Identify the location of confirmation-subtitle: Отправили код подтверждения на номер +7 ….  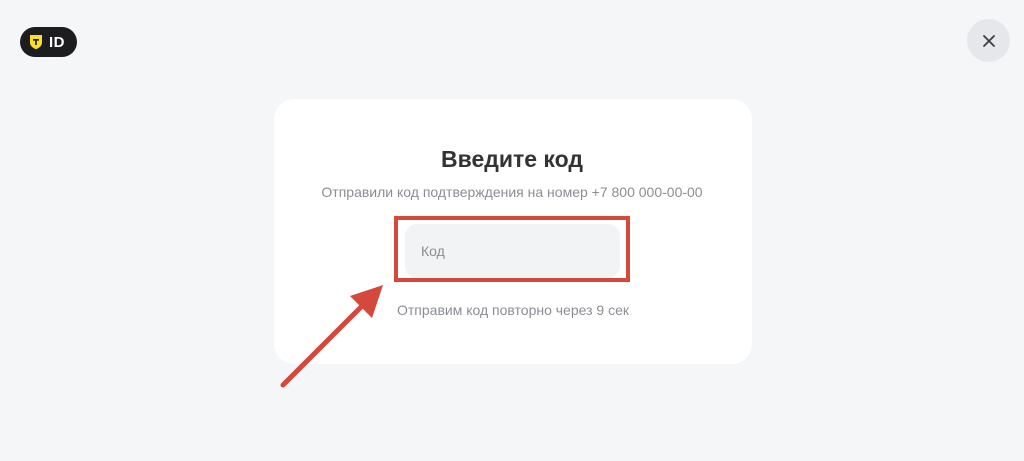
(512, 192).